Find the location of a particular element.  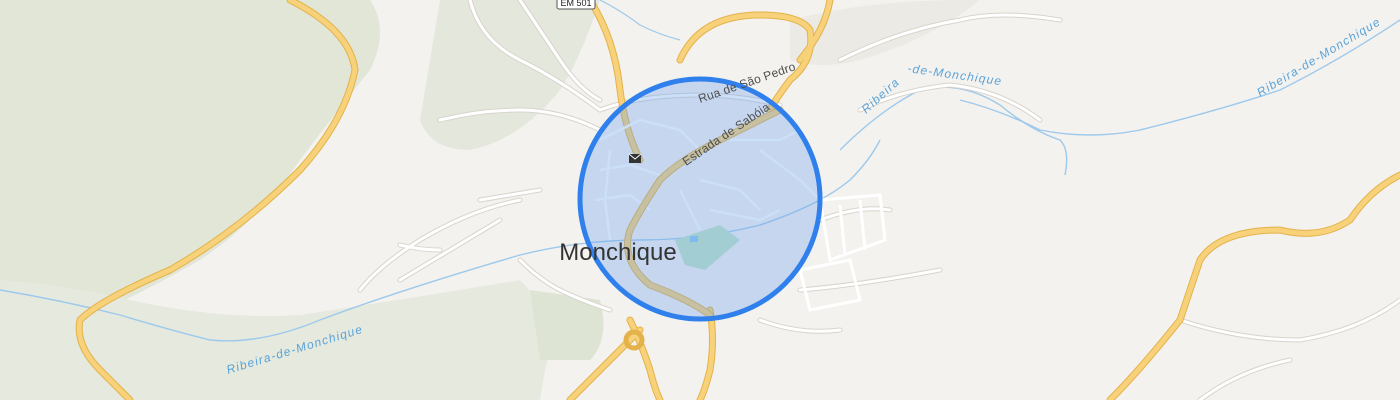

vegetation-field is located at coordinates (567, 325).